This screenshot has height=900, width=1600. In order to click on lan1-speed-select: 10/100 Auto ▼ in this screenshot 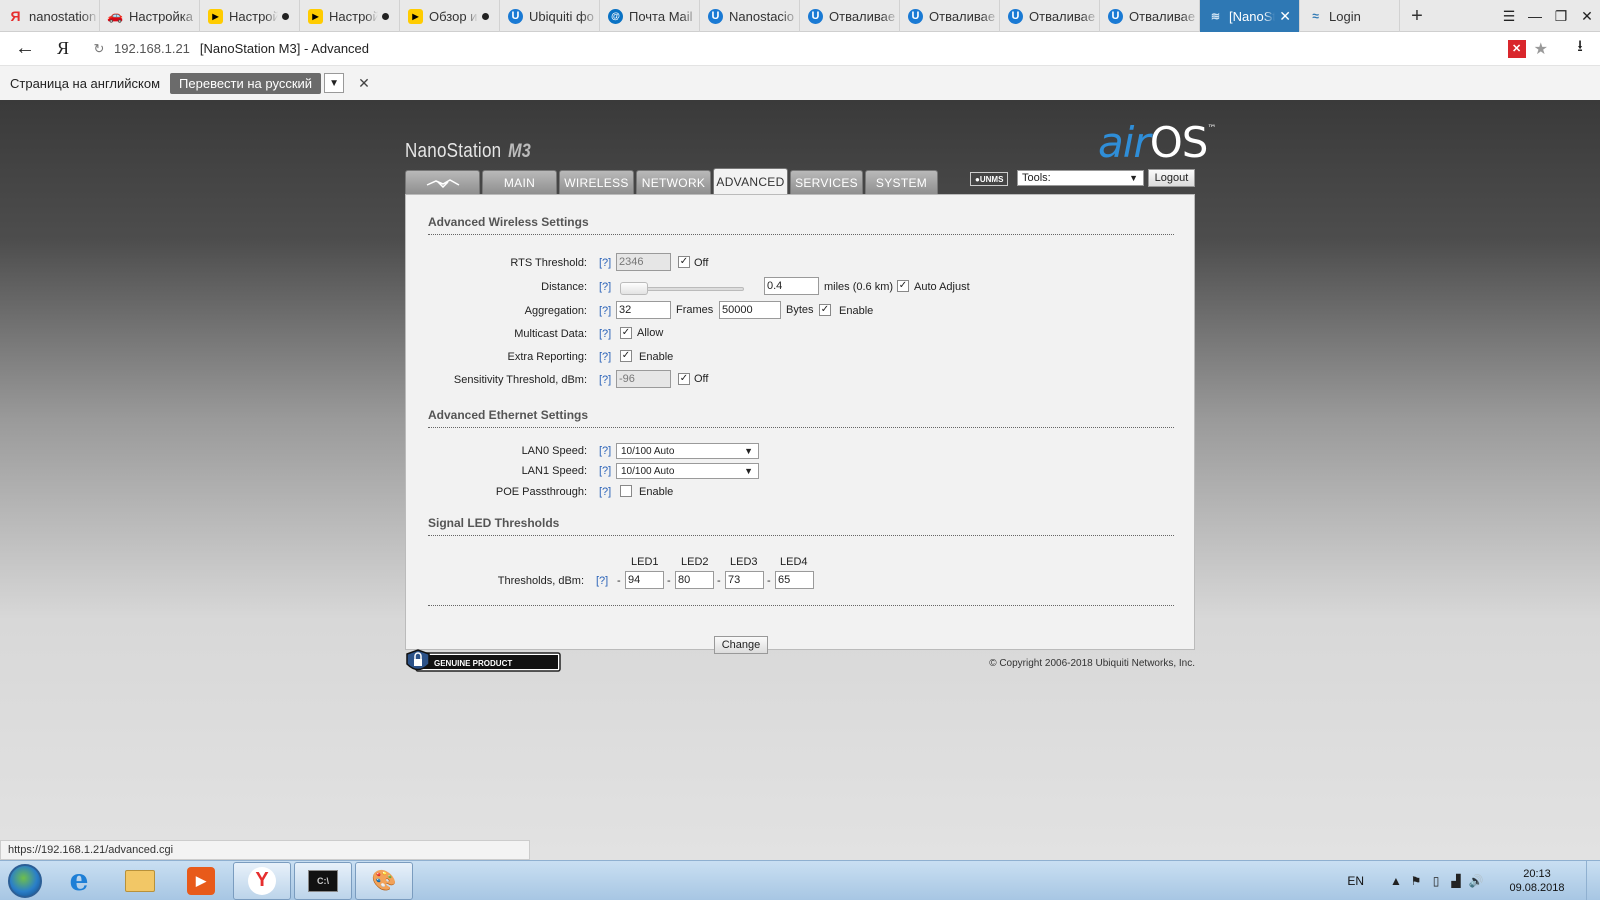, I will do `click(687, 471)`.